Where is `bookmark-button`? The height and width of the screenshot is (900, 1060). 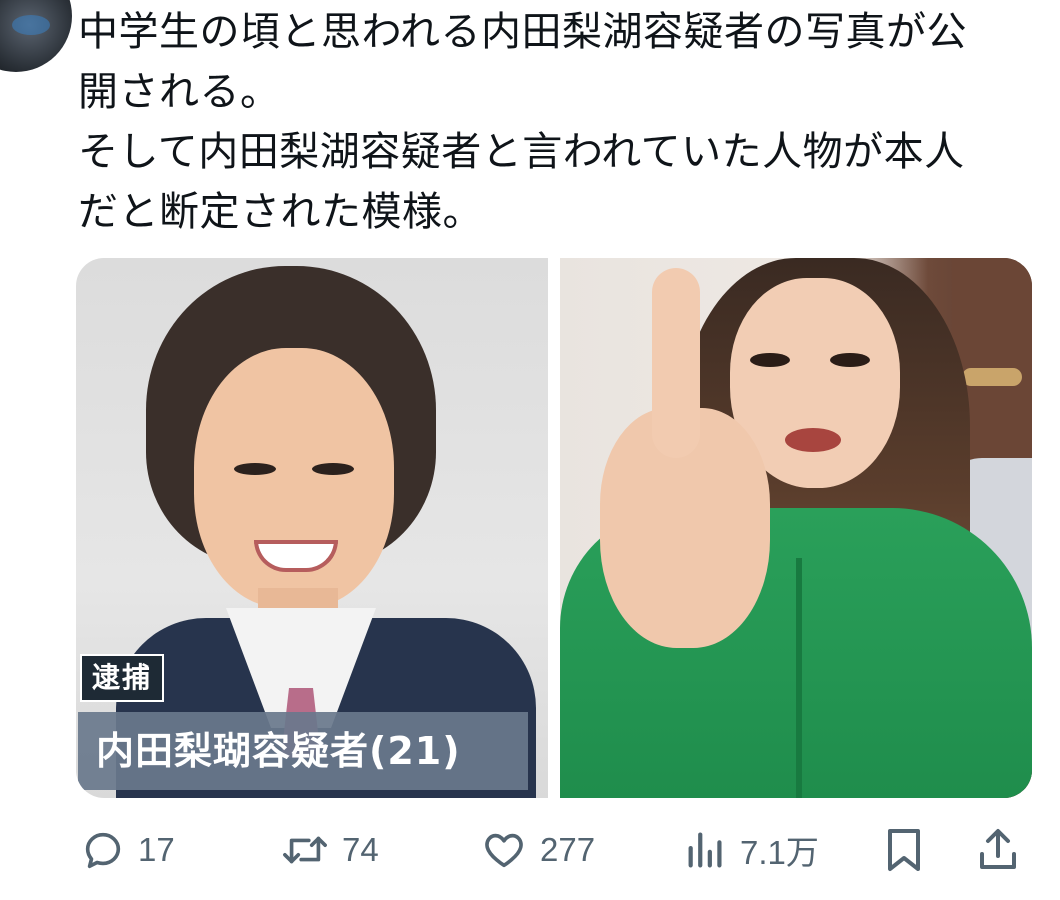
bookmark-button is located at coordinates (904, 850).